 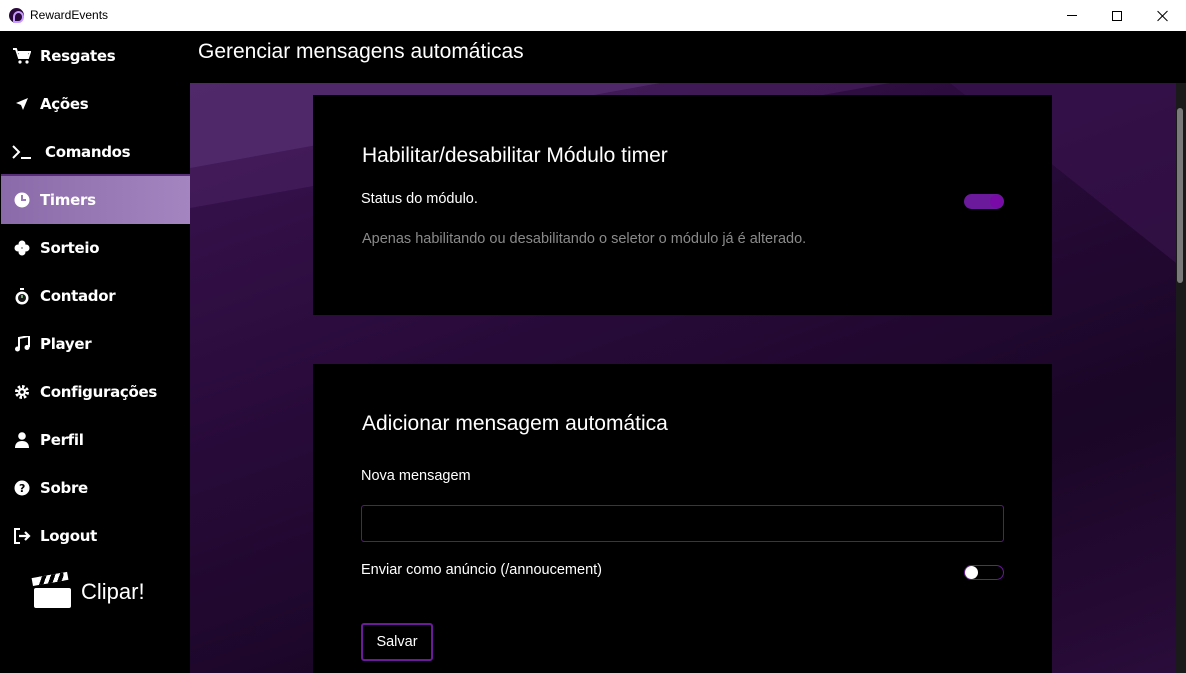 I want to click on question-circle-icon: ?, so click(x=22, y=488).